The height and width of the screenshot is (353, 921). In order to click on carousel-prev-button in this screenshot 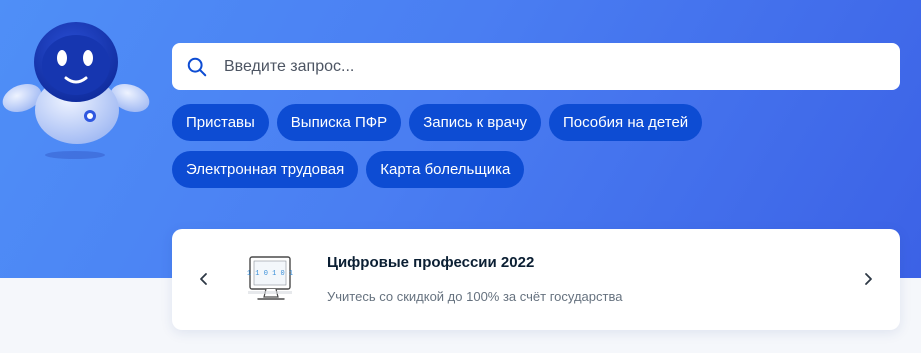, I will do `click(204, 279)`.